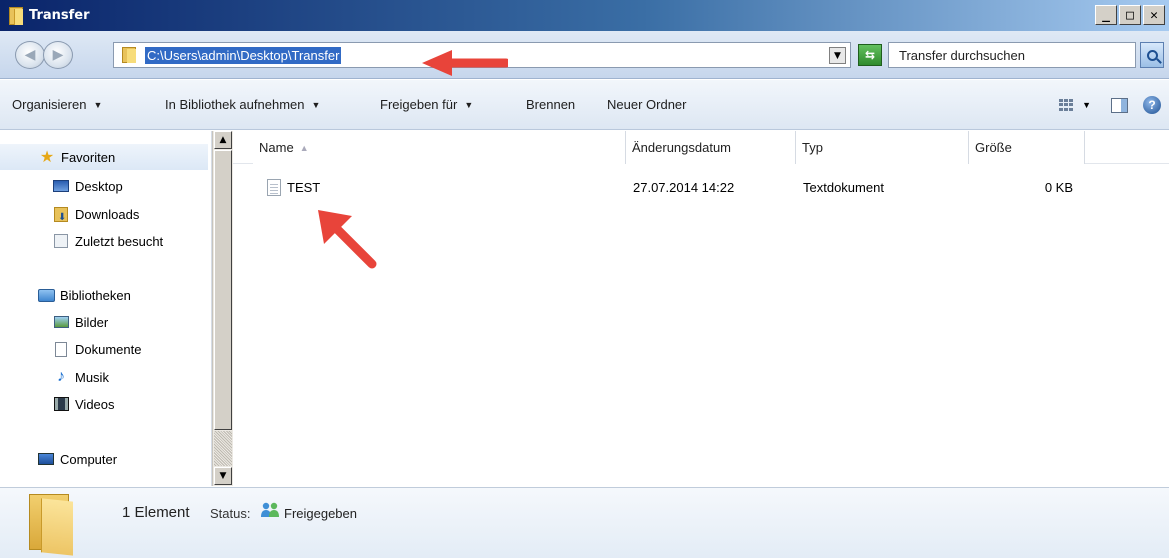  I want to click on recent-places-icon, so click(61, 241).